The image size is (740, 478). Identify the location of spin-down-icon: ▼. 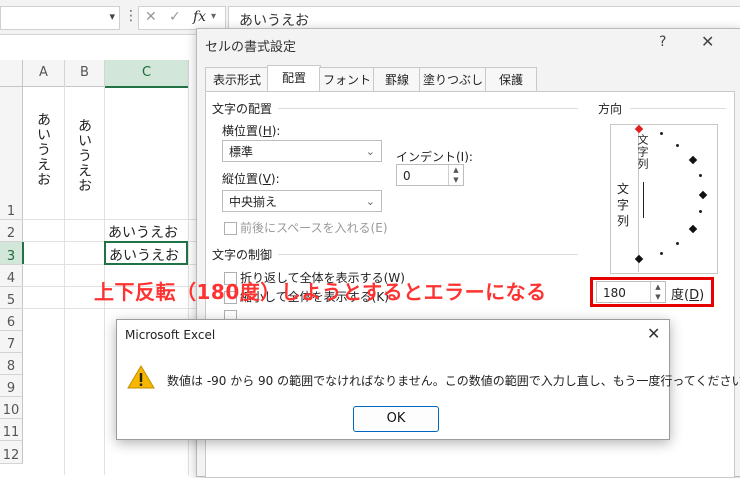
(456, 180).